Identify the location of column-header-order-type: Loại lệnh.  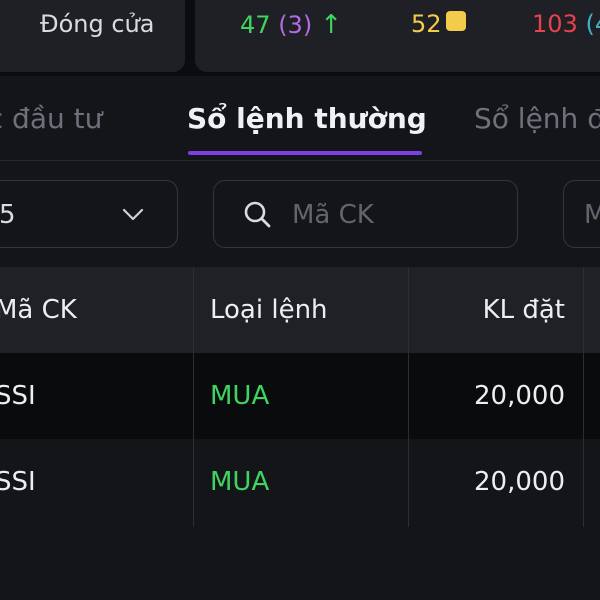
(269, 310).